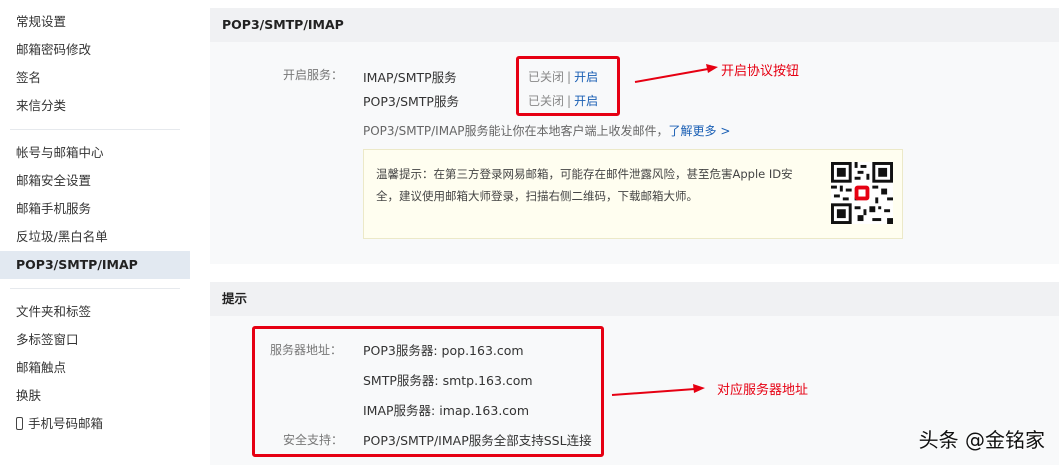 Image resolution: width=1059 pixels, height=465 pixels. What do you see at coordinates (428, 391) in the screenshot?
I see `server-address-highlight` at bounding box center [428, 391].